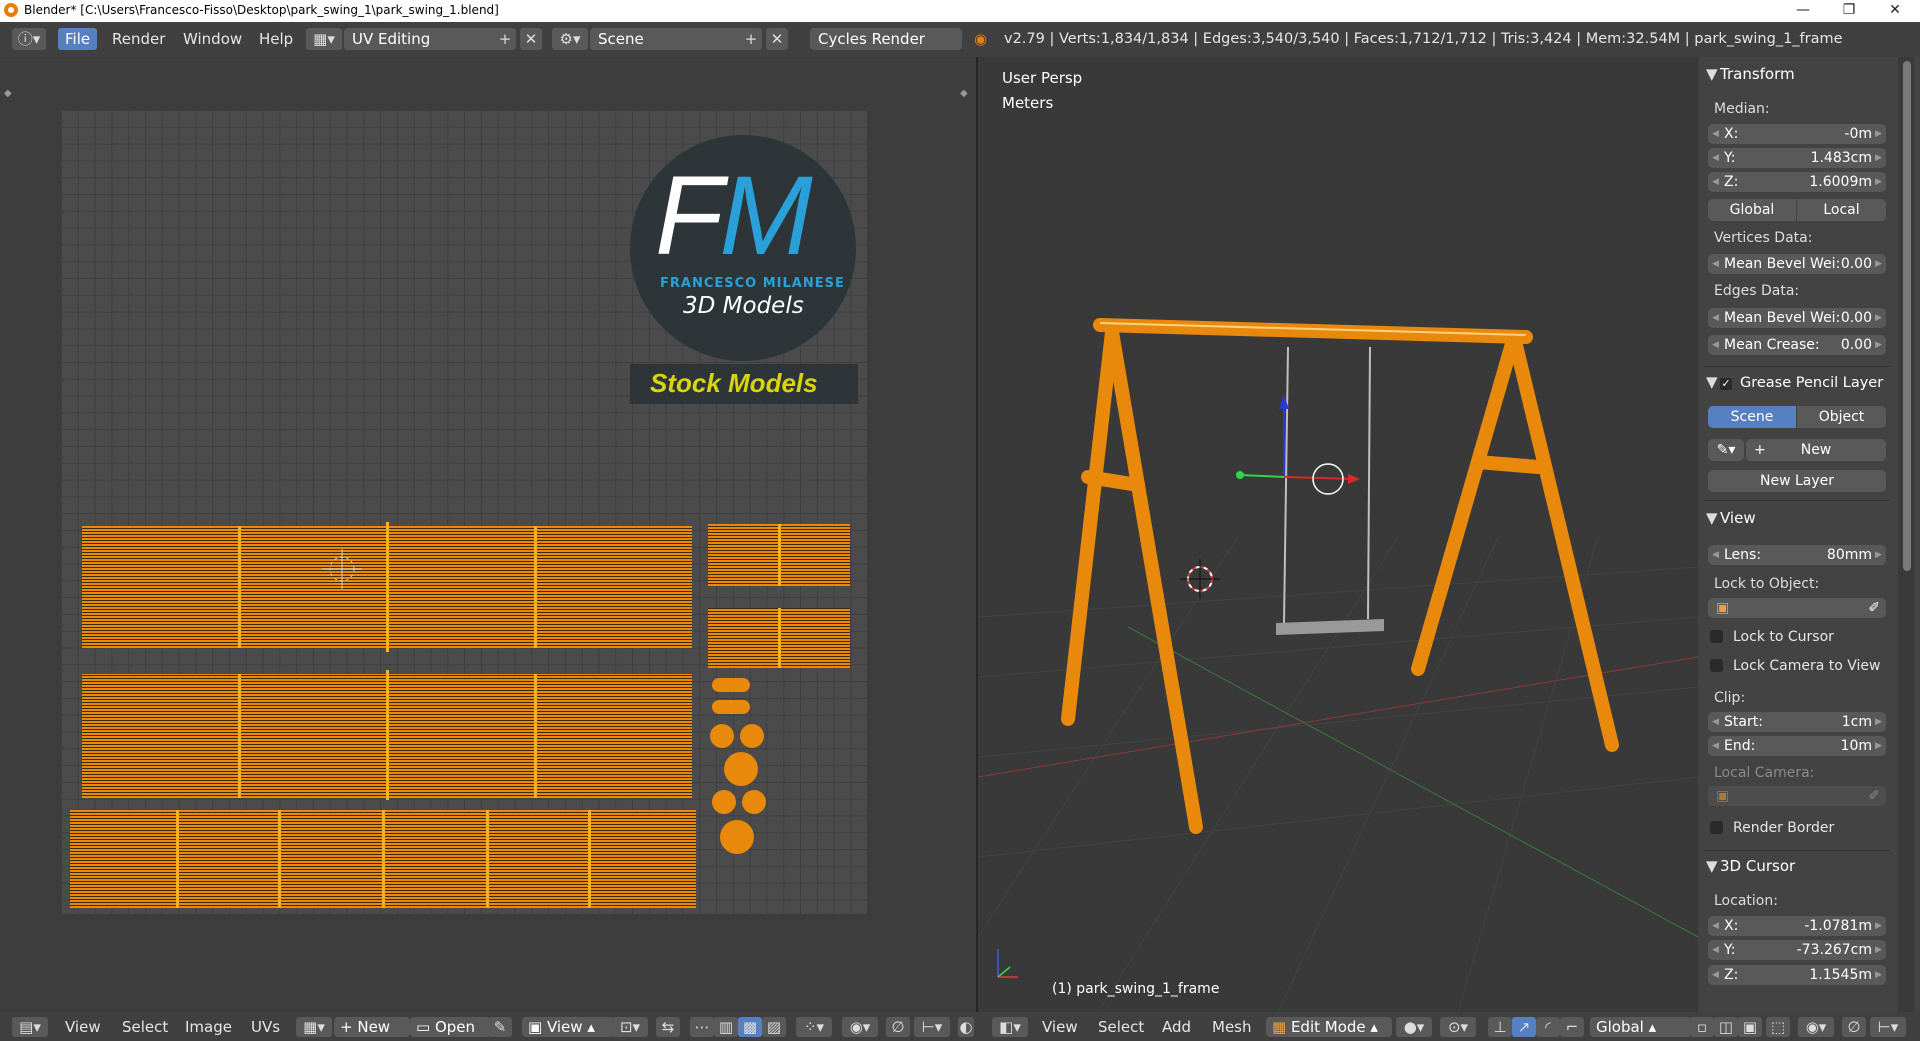 The width and height of the screenshot is (1920, 1041). What do you see at coordinates (276, 39) in the screenshot?
I see `menu-help: Help` at bounding box center [276, 39].